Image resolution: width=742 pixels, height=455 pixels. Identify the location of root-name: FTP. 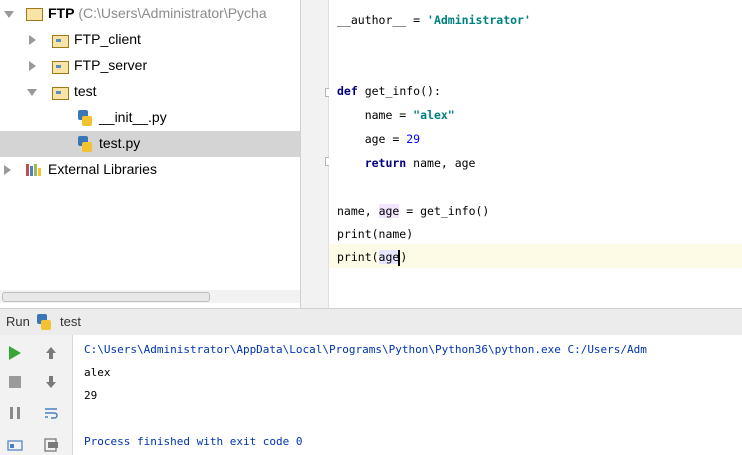
(61, 13).